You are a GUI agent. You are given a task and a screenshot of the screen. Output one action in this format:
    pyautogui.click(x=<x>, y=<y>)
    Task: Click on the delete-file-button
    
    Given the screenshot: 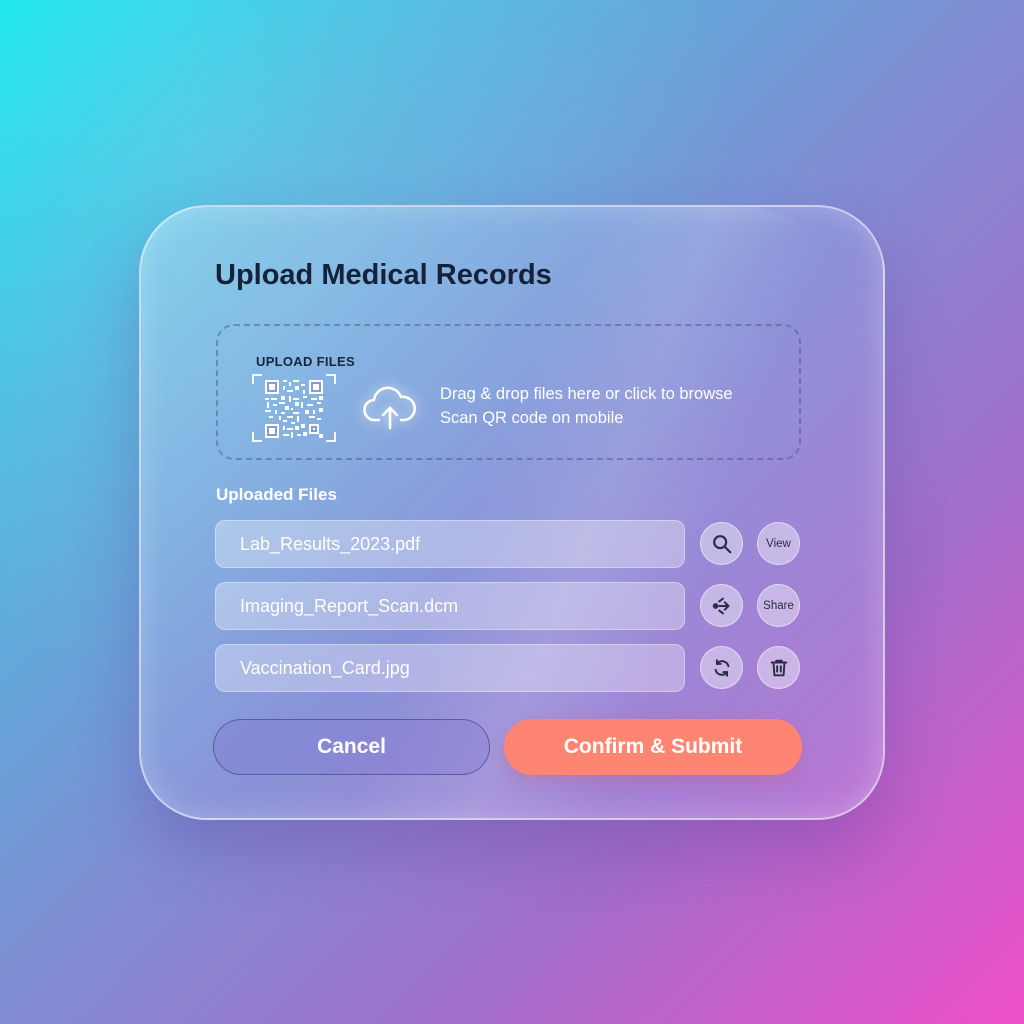 What is the action you would take?
    pyautogui.click(x=778, y=667)
    